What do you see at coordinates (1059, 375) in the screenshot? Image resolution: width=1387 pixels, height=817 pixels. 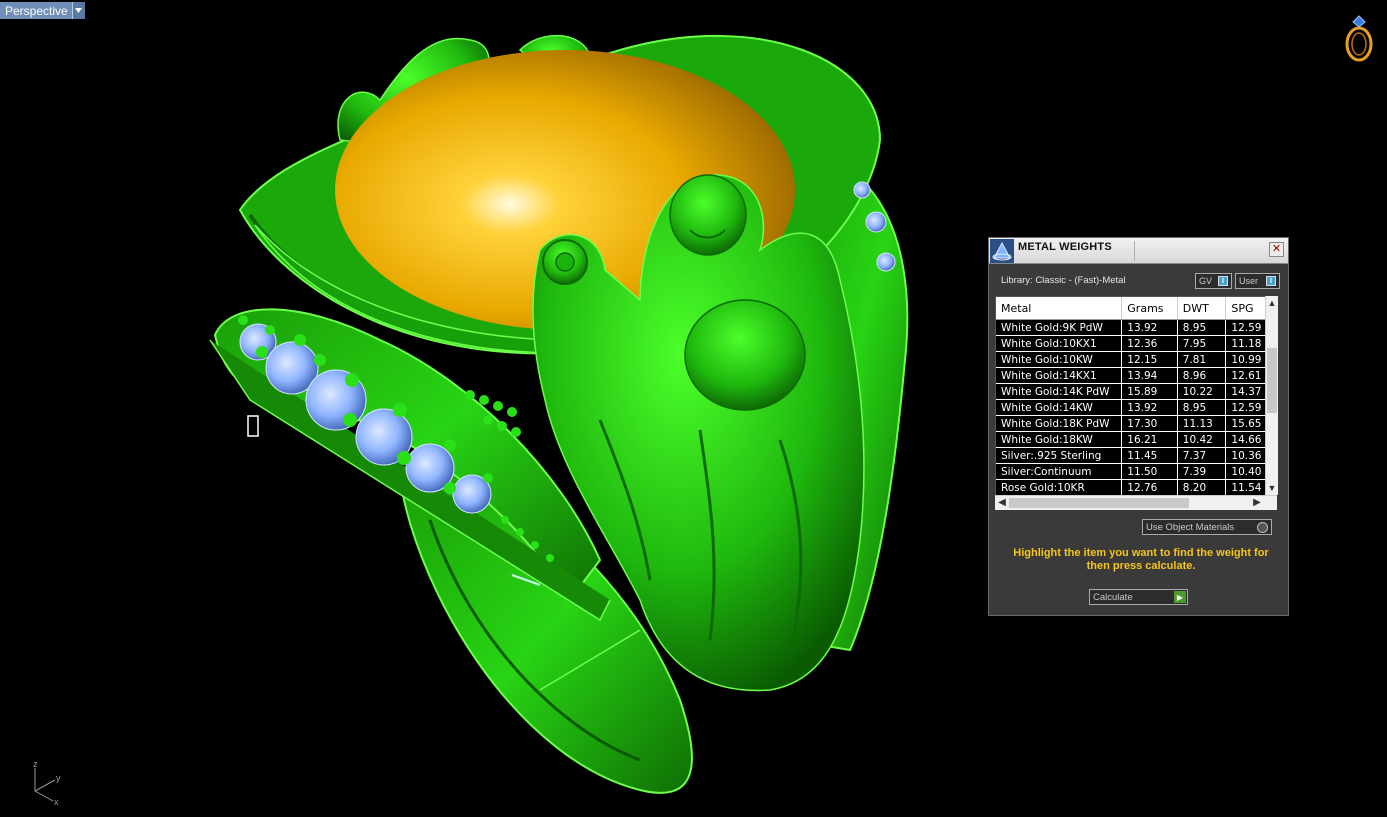 I see `cell-metal: White Gold:14KX1` at bounding box center [1059, 375].